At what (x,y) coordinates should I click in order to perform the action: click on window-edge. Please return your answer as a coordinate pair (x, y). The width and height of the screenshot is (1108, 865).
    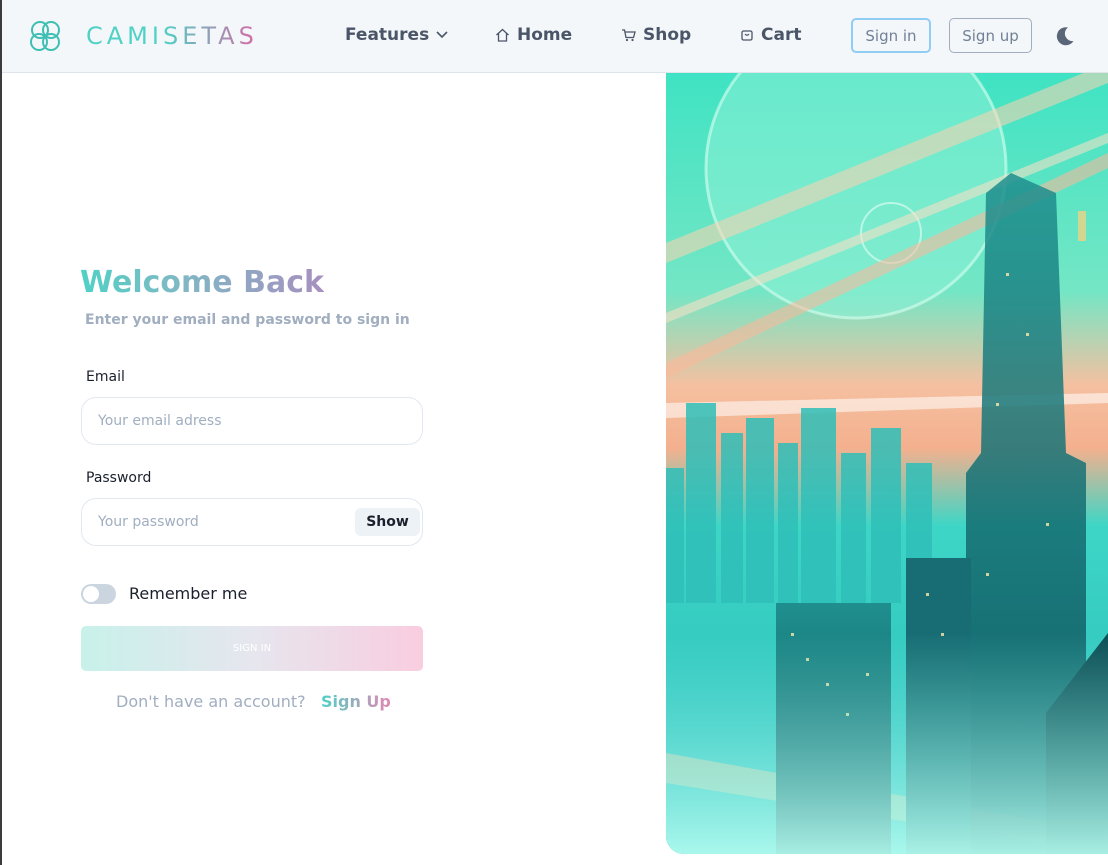
    Looking at the image, I should click on (1, 432).